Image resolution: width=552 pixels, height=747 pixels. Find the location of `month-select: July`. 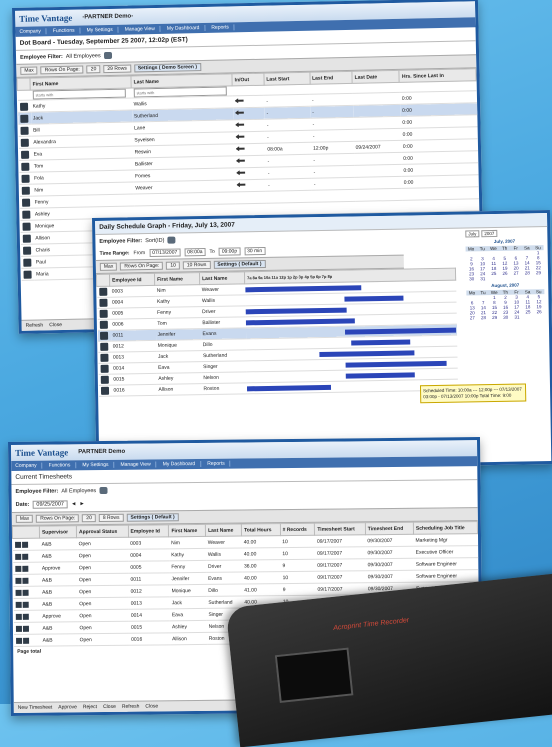

month-select: July is located at coordinates (472, 234).